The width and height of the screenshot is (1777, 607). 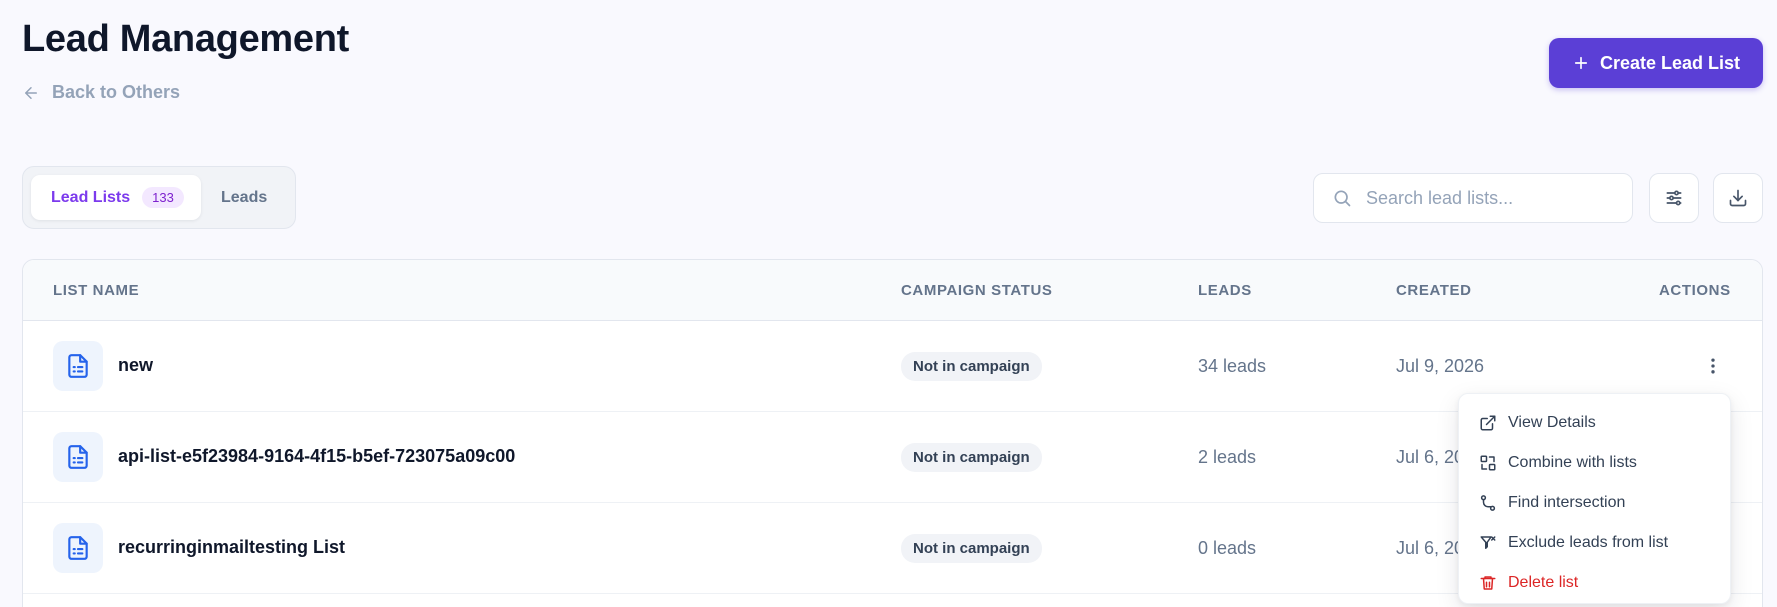 I want to click on column-header-actions: ACTIONS, so click(x=1695, y=290).